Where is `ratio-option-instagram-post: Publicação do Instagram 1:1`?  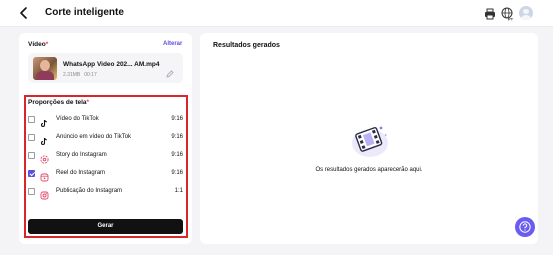 ratio-option-instagram-post: Publicação do Instagram 1:1 is located at coordinates (105, 193).